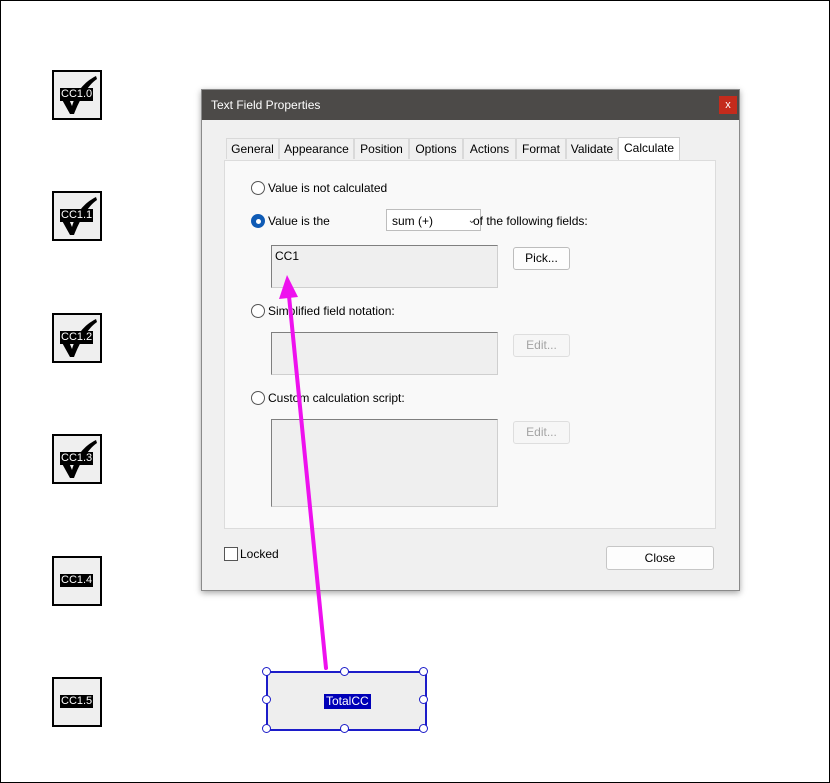 The height and width of the screenshot is (783, 830). Describe the element at coordinates (728, 105) in the screenshot. I see `close-icon: x` at that location.